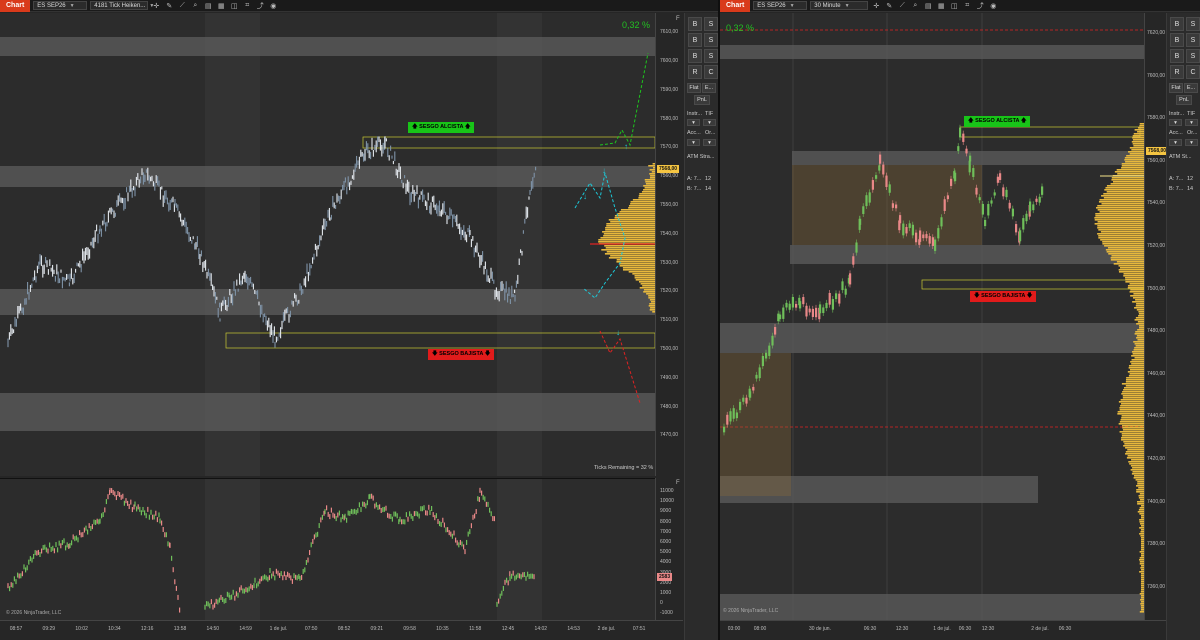 The height and width of the screenshot is (640, 1200). What do you see at coordinates (114, 629) in the screenshot?
I see `time-tick-label: 10:34` at bounding box center [114, 629].